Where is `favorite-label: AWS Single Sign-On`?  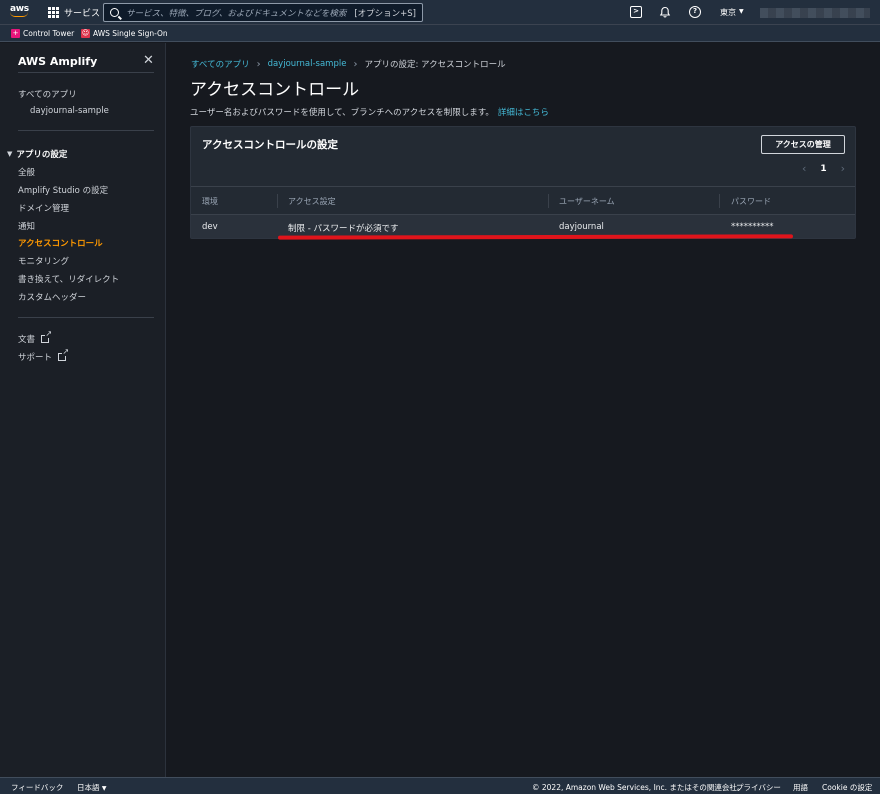 favorite-label: AWS Single Sign-On is located at coordinates (130, 33).